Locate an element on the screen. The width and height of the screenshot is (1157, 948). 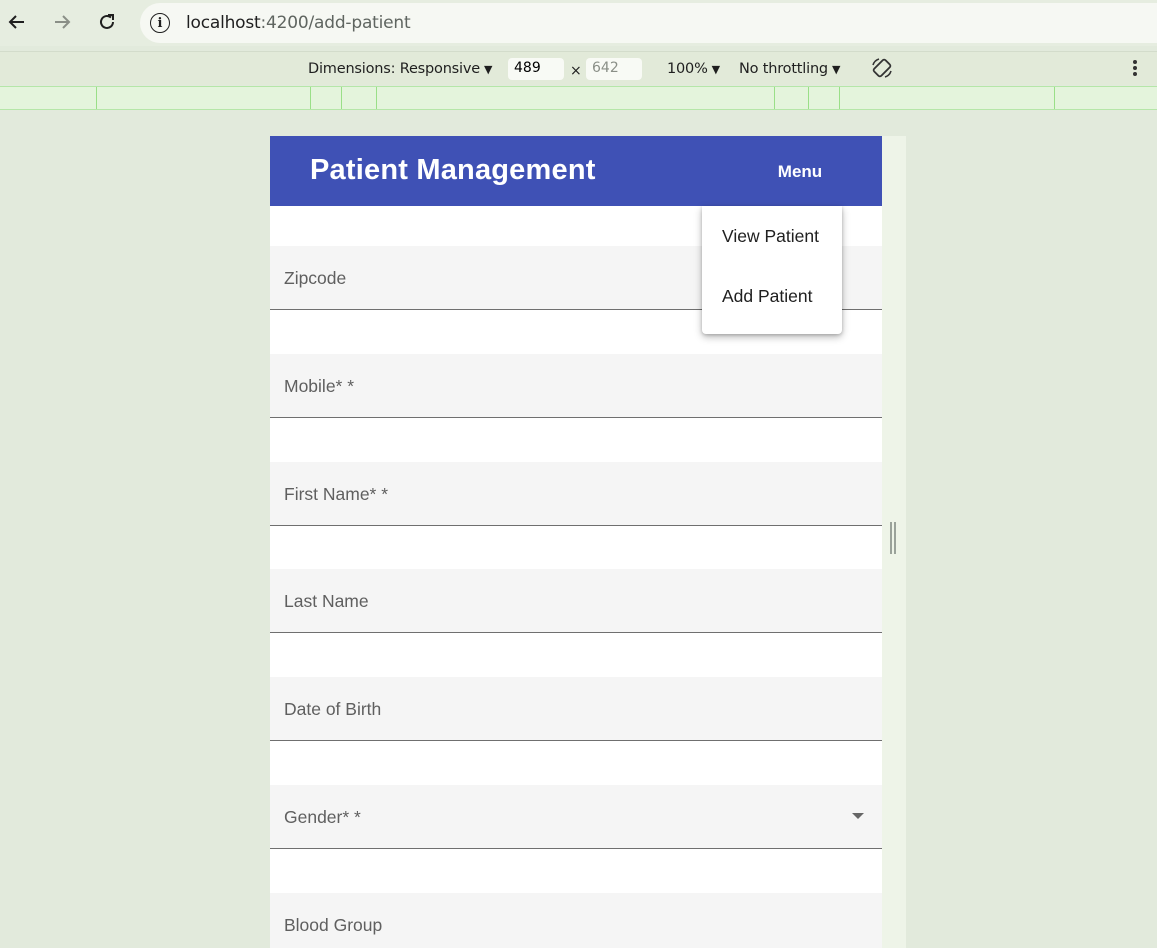
field-label: First Name* * is located at coordinates (336, 494).